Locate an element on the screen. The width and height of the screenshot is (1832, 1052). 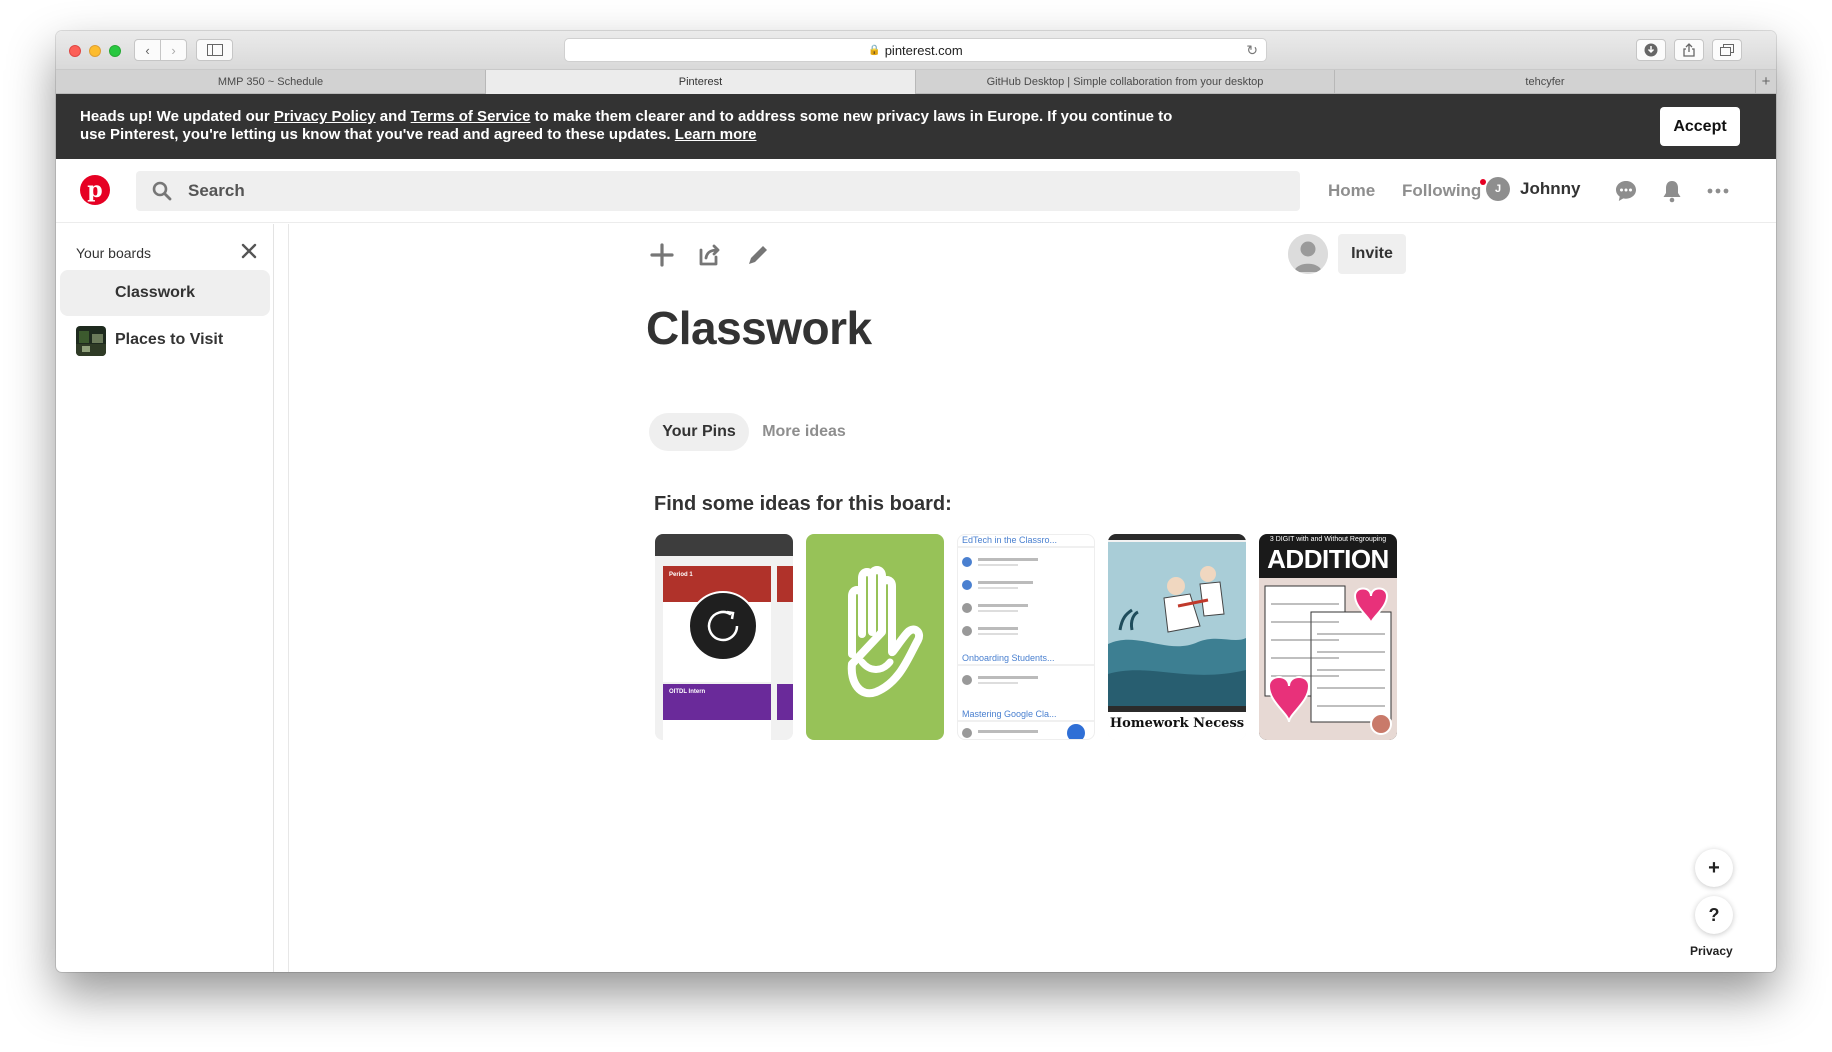
board-label: Places to Visit is located at coordinates (169, 339).